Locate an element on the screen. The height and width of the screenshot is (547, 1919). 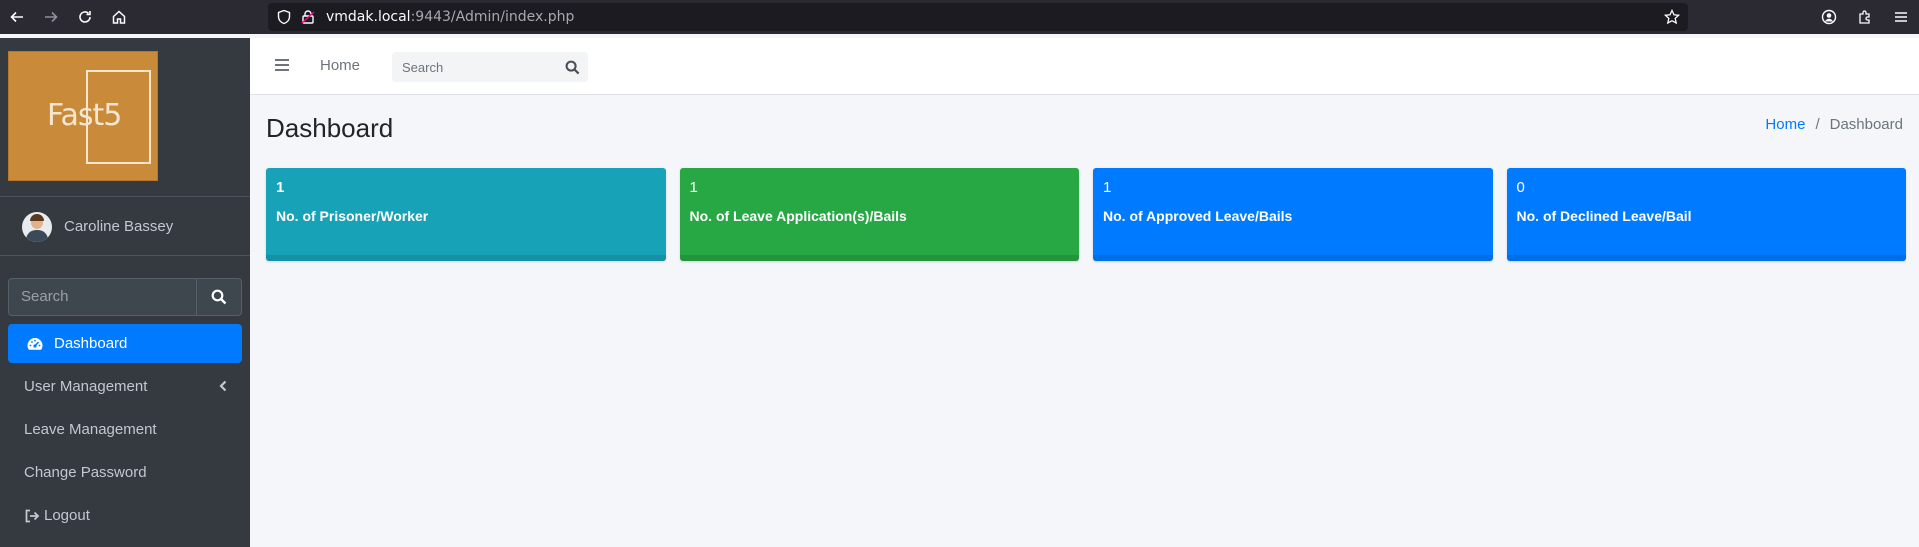
brand-logo: Fast5 is located at coordinates (83, 116).